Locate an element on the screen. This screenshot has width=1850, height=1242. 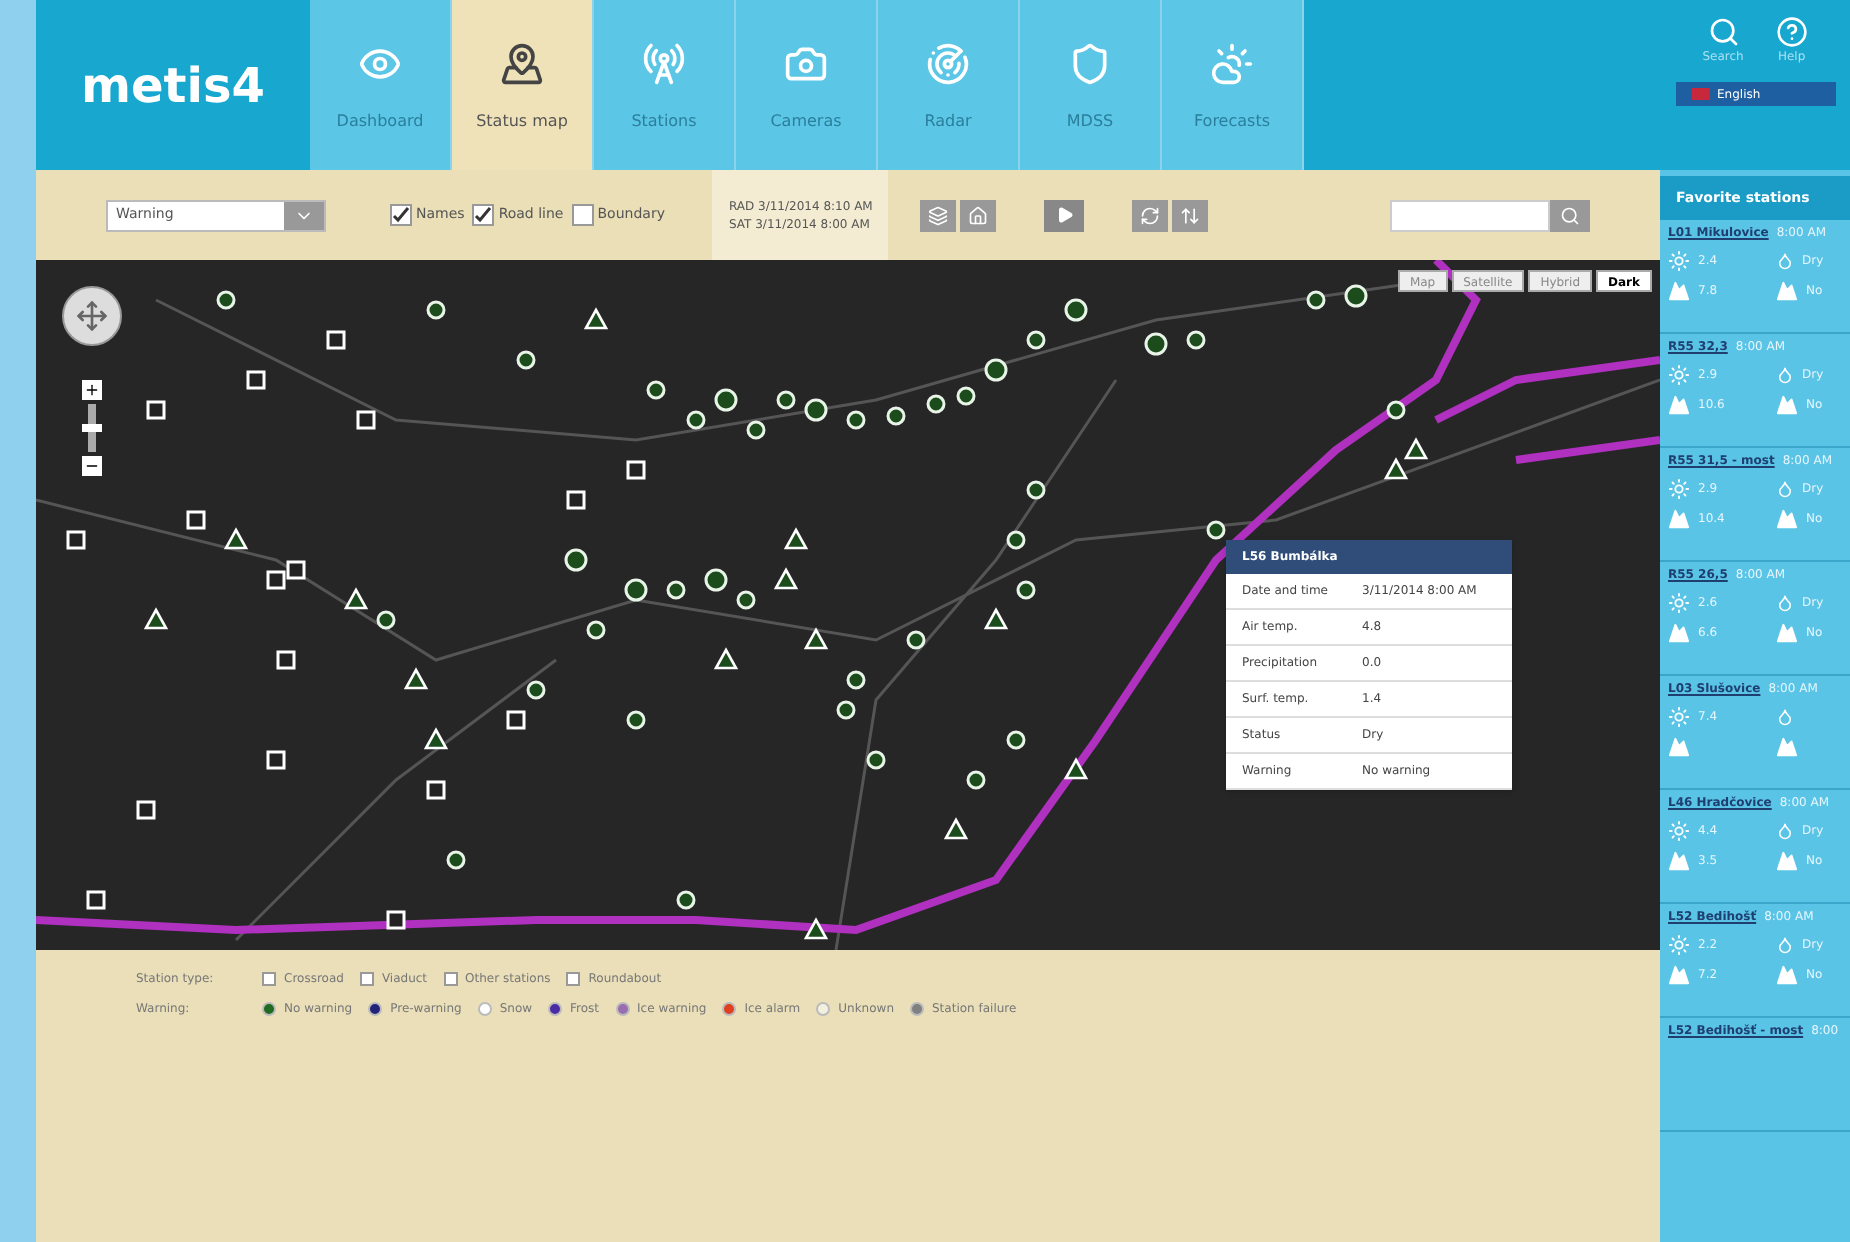
home-button is located at coordinates (978, 215).